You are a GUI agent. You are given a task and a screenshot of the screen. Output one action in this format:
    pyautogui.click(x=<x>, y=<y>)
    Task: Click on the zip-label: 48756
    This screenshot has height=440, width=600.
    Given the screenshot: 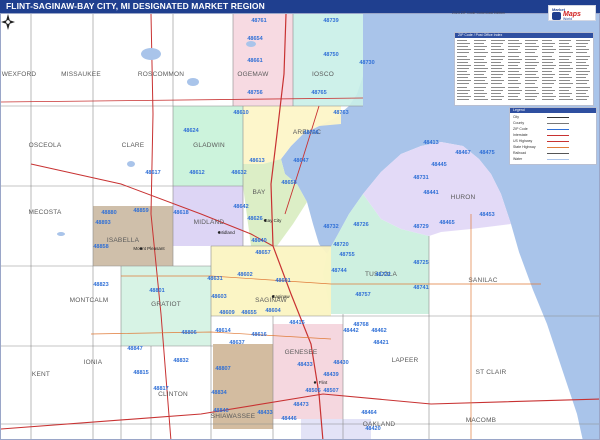 What is the action you would take?
    pyautogui.click(x=254, y=93)
    